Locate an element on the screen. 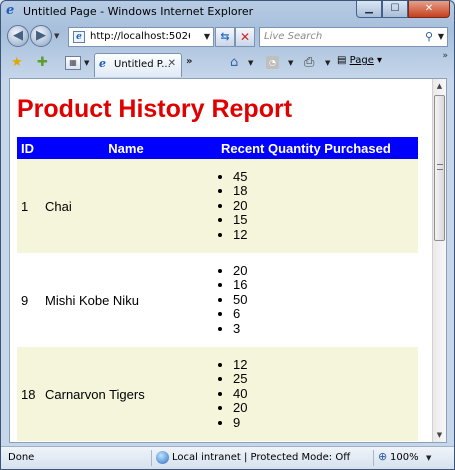 This screenshot has width=455, height=470. page-menu-label: Page is located at coordinates (361, 60).